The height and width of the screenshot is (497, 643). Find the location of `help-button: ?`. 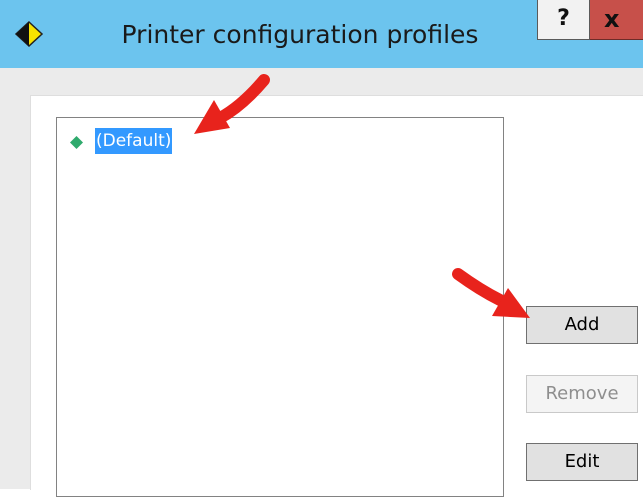

help-button: ? is located at coordinates (563, 20).